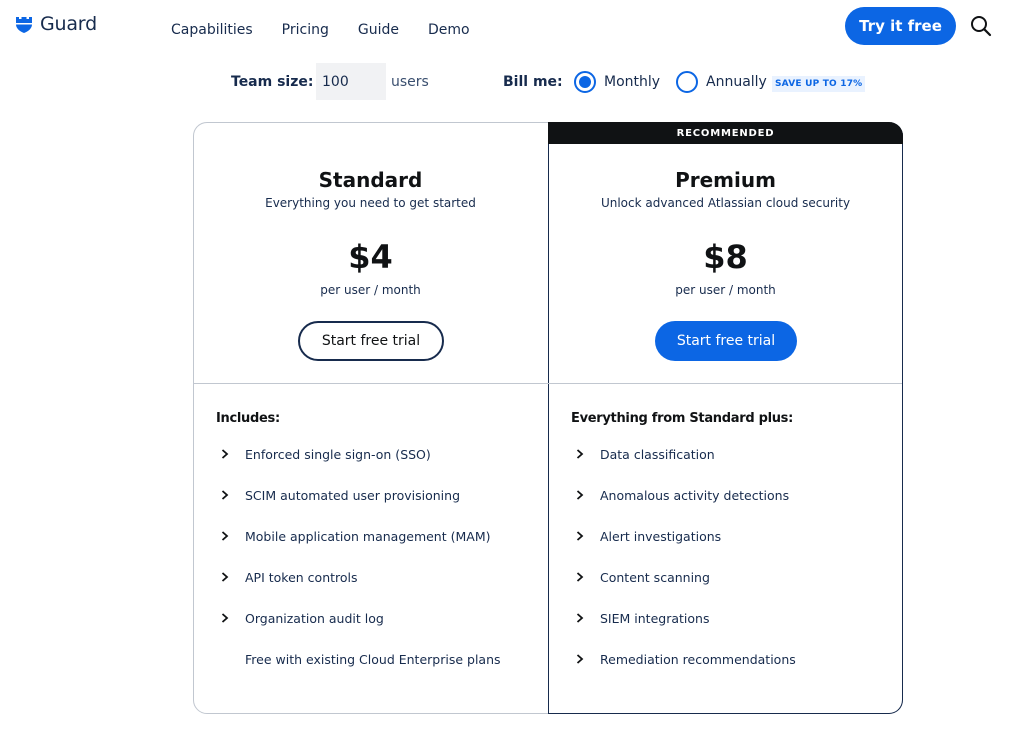 Image resolution: width=1024 pixels, height=735 pixels. What do you see at coordinates (686, 546) in the screenshot?
I see `feature-item: Alert investigations` at bounding box center [686, 546].